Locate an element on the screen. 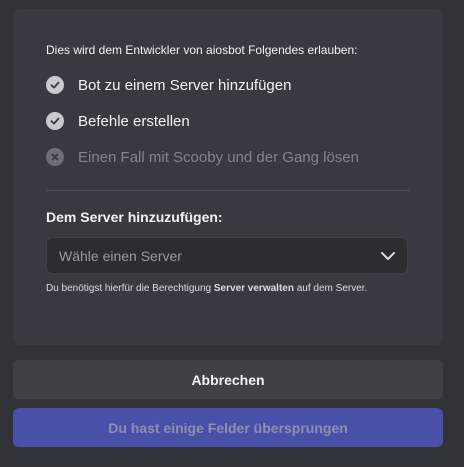 Image resolution: width=464 pixels, height=467 pixels. cross-icon is located at coordinates (55, 157).